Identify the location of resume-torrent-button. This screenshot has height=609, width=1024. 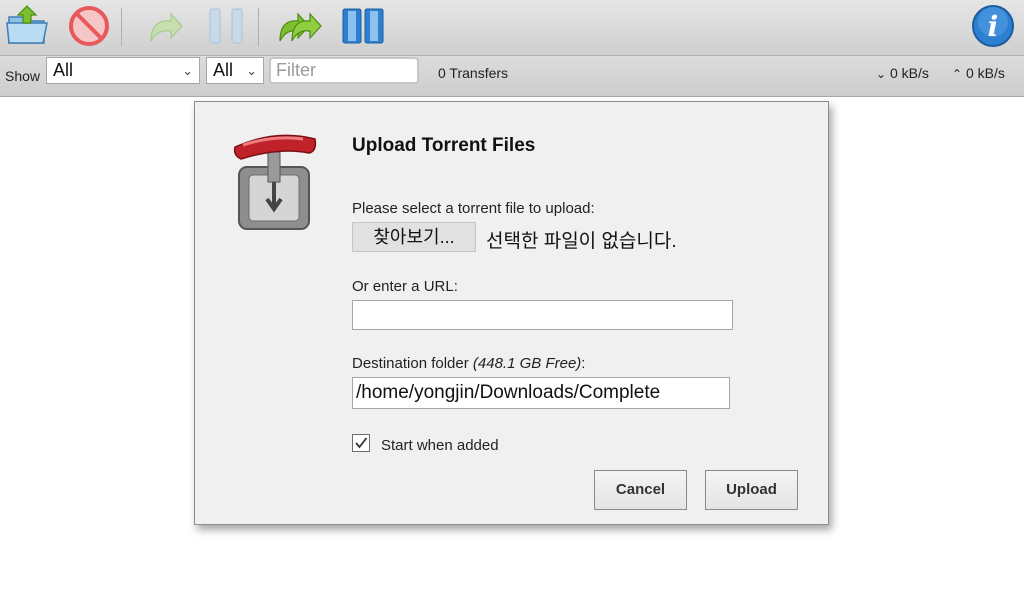
(164, 26).